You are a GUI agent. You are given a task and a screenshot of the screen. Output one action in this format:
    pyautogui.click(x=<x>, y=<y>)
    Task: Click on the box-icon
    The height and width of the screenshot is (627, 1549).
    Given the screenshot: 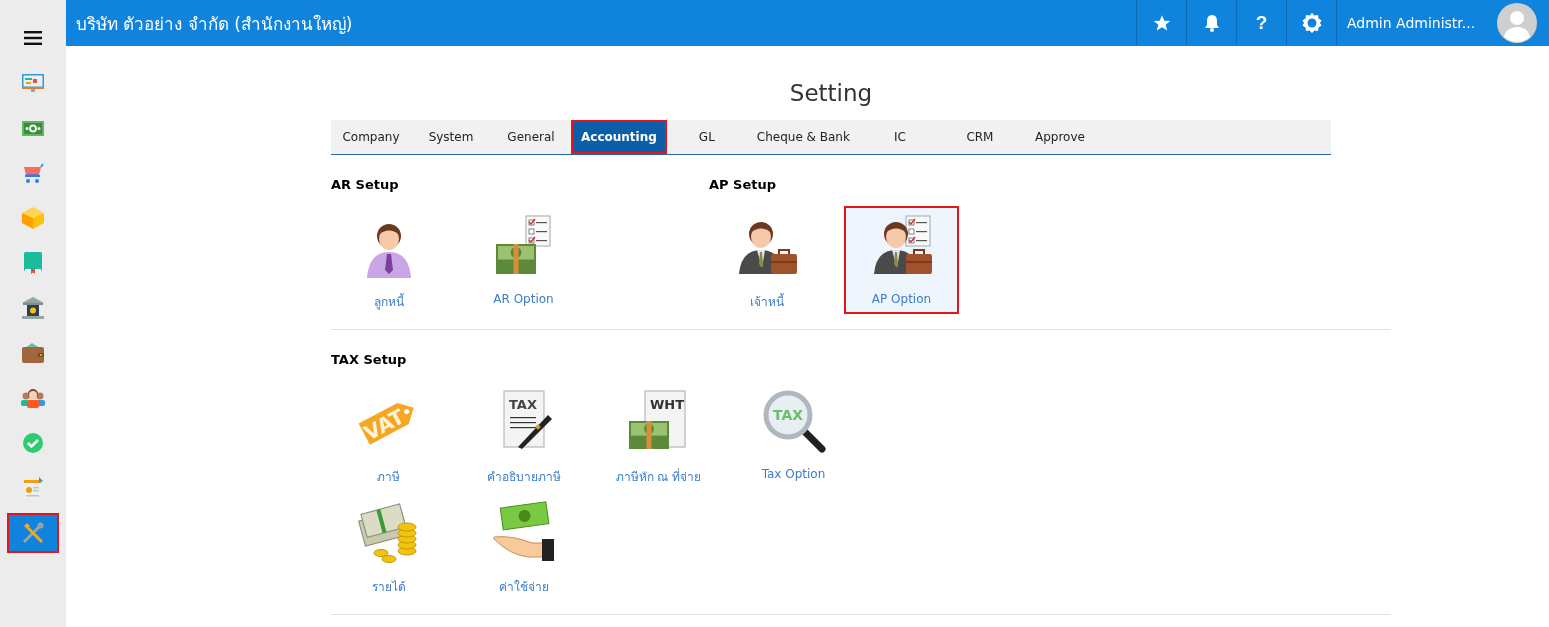 What is the action you would take?
    pyautogui.click(x=33, y=218)
    